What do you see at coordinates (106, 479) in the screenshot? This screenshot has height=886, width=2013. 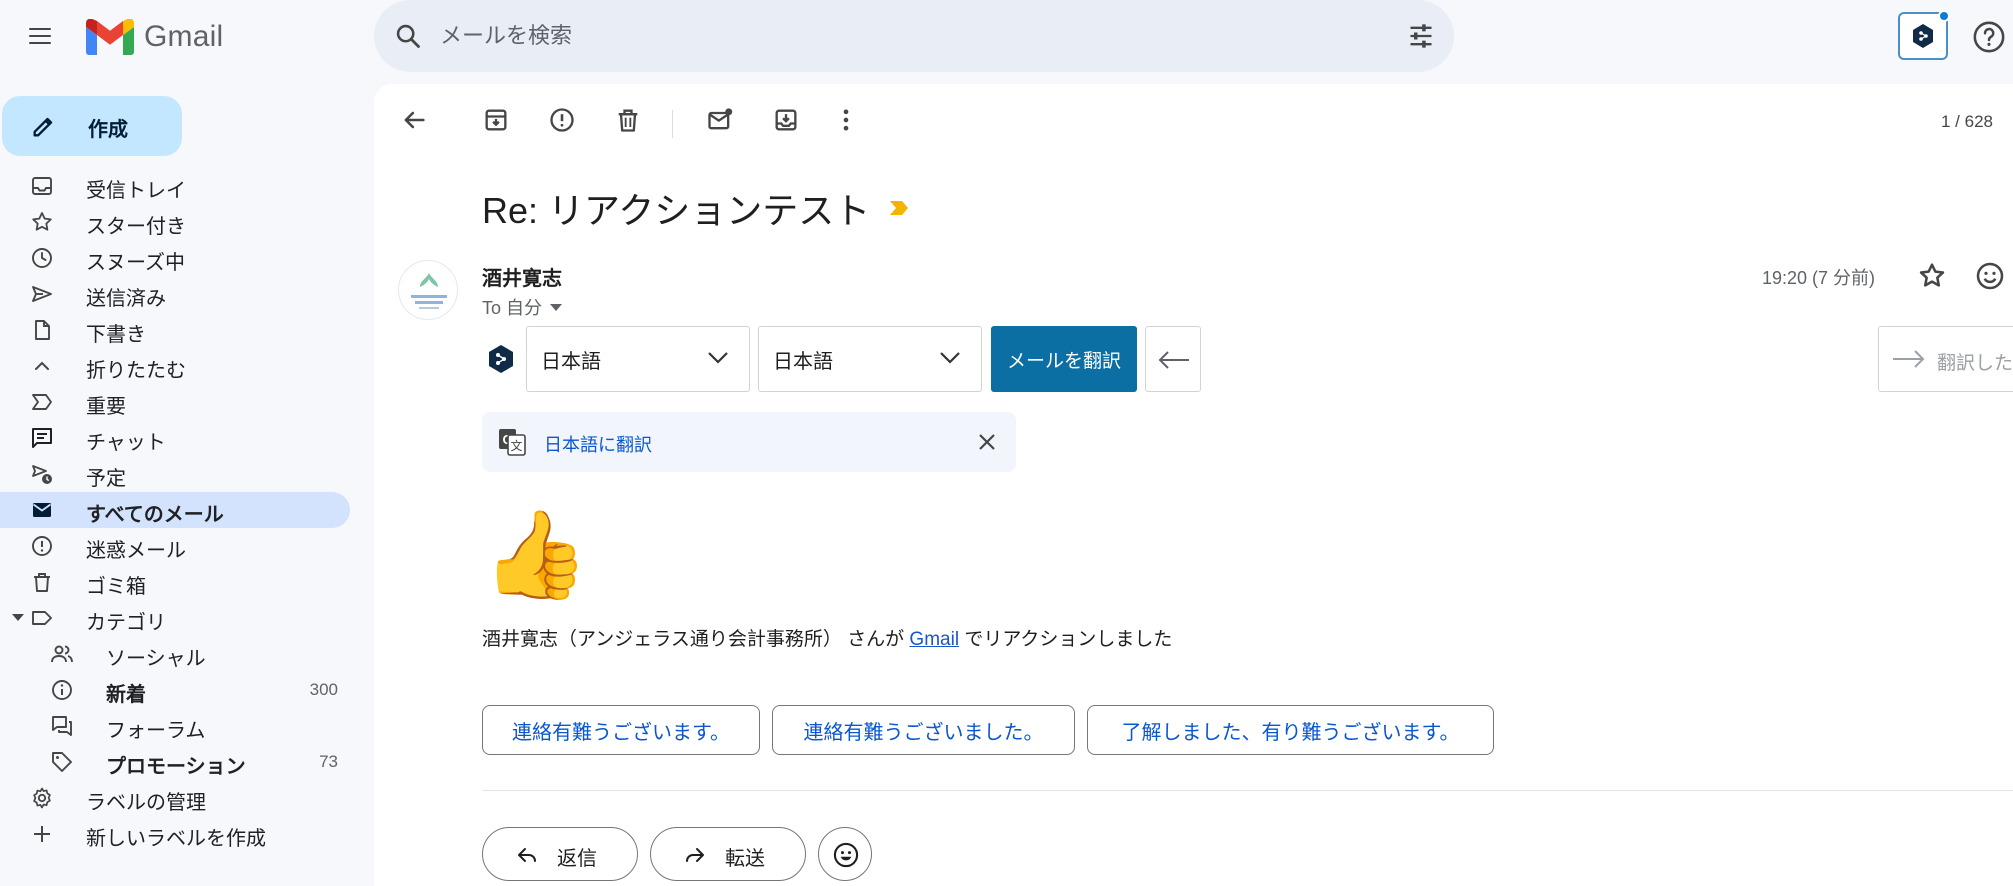 I see `sidebar-item-label: 予定` at bounding box center [106, 479].